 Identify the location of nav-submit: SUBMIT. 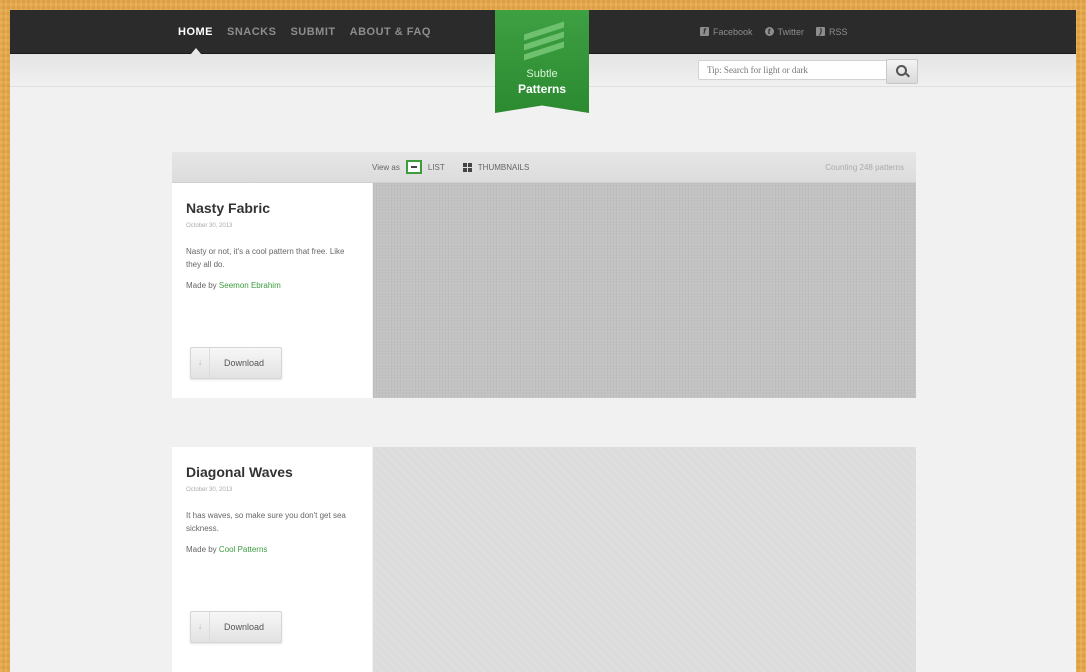
(312, 32).